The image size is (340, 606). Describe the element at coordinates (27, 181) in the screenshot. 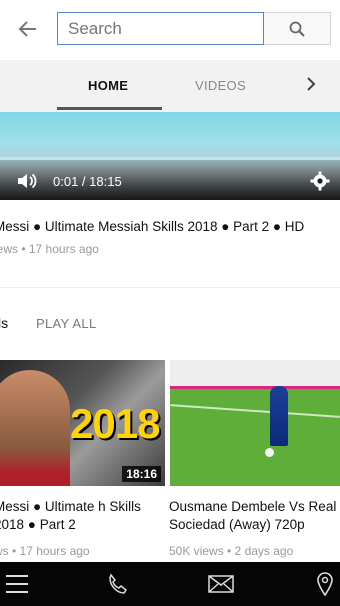

I see `volume-icon` at that location.